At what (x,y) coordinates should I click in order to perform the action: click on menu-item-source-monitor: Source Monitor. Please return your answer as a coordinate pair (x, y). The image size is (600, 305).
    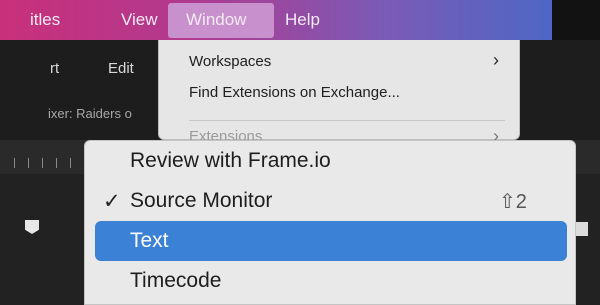
    Looking at the image, I should click on (201, 201).